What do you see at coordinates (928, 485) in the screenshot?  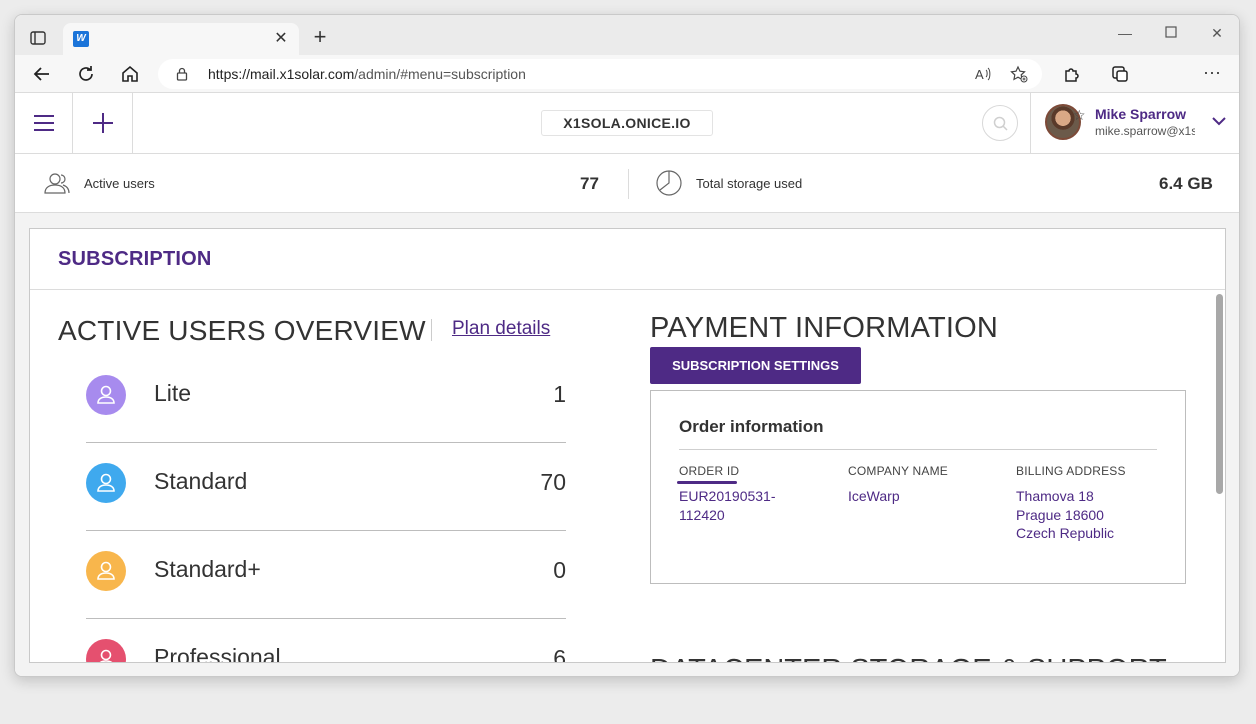 I see `company-column: COMPANY NAME IceWarp` at bounding box center [928, 485].